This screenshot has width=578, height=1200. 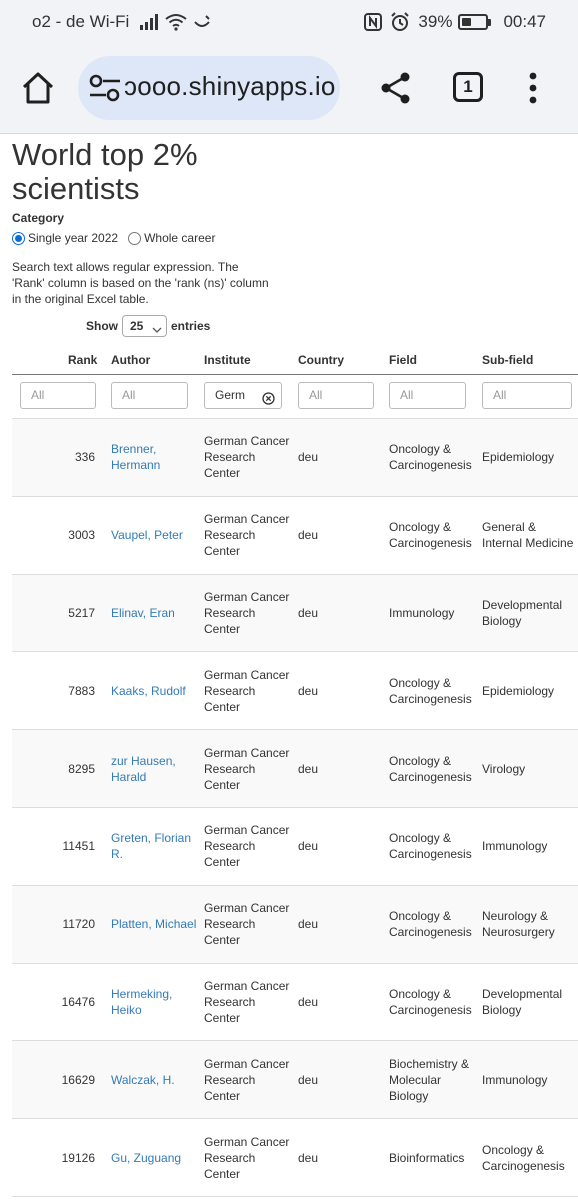 I want to click on cell-text: 5217, so click(x=81, y=612).